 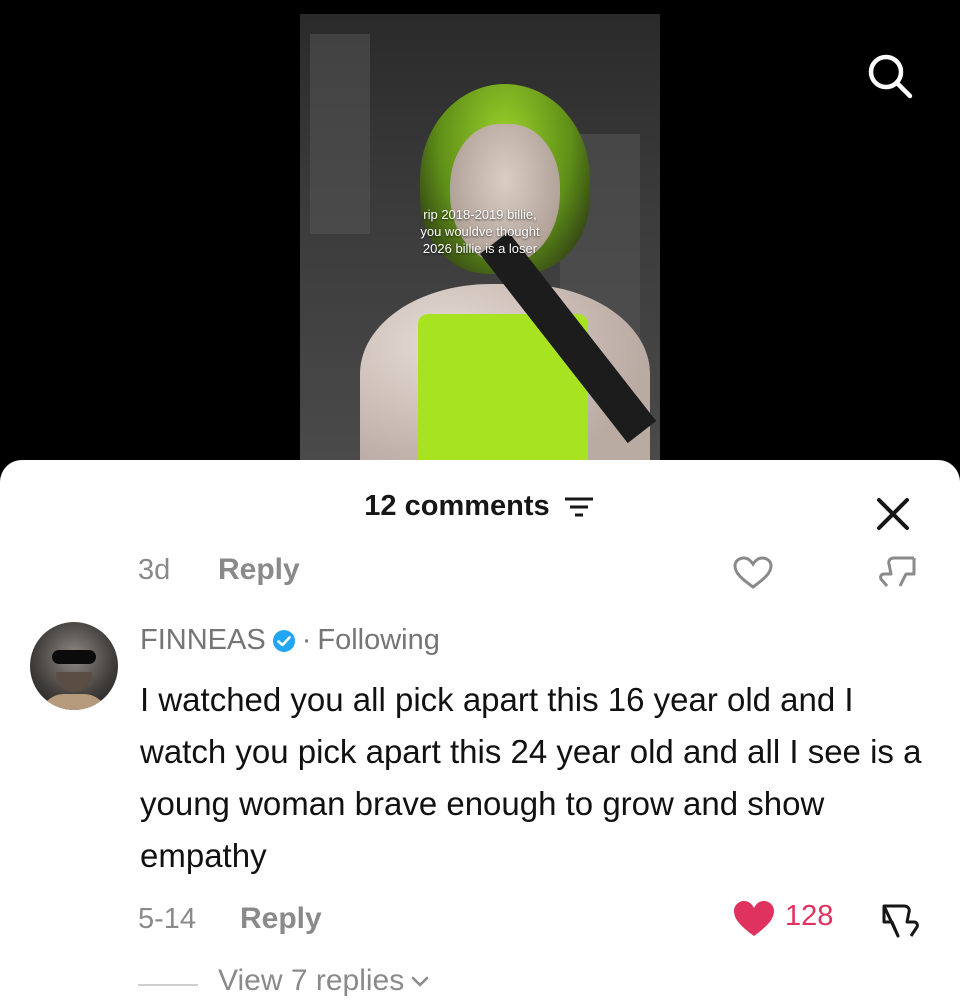 I want to click on caption-line: rip 2018-2019 billie,, so click(x=480, y=214).